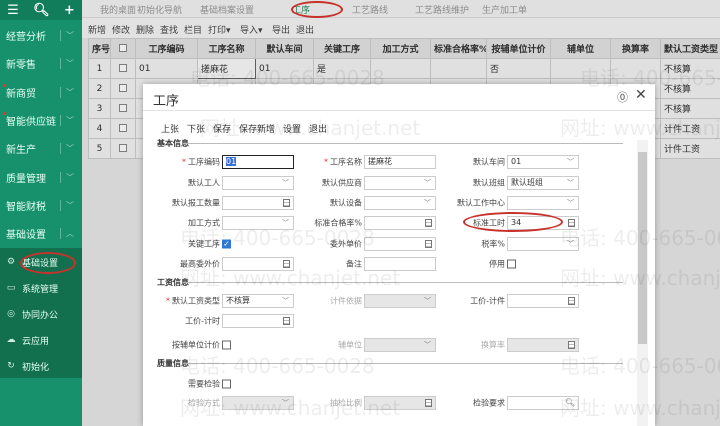 The image size is (720, 426). Describe the element at coordinates (642, 248) in the screenshot. I see `scrollbar-thumb` at that location.